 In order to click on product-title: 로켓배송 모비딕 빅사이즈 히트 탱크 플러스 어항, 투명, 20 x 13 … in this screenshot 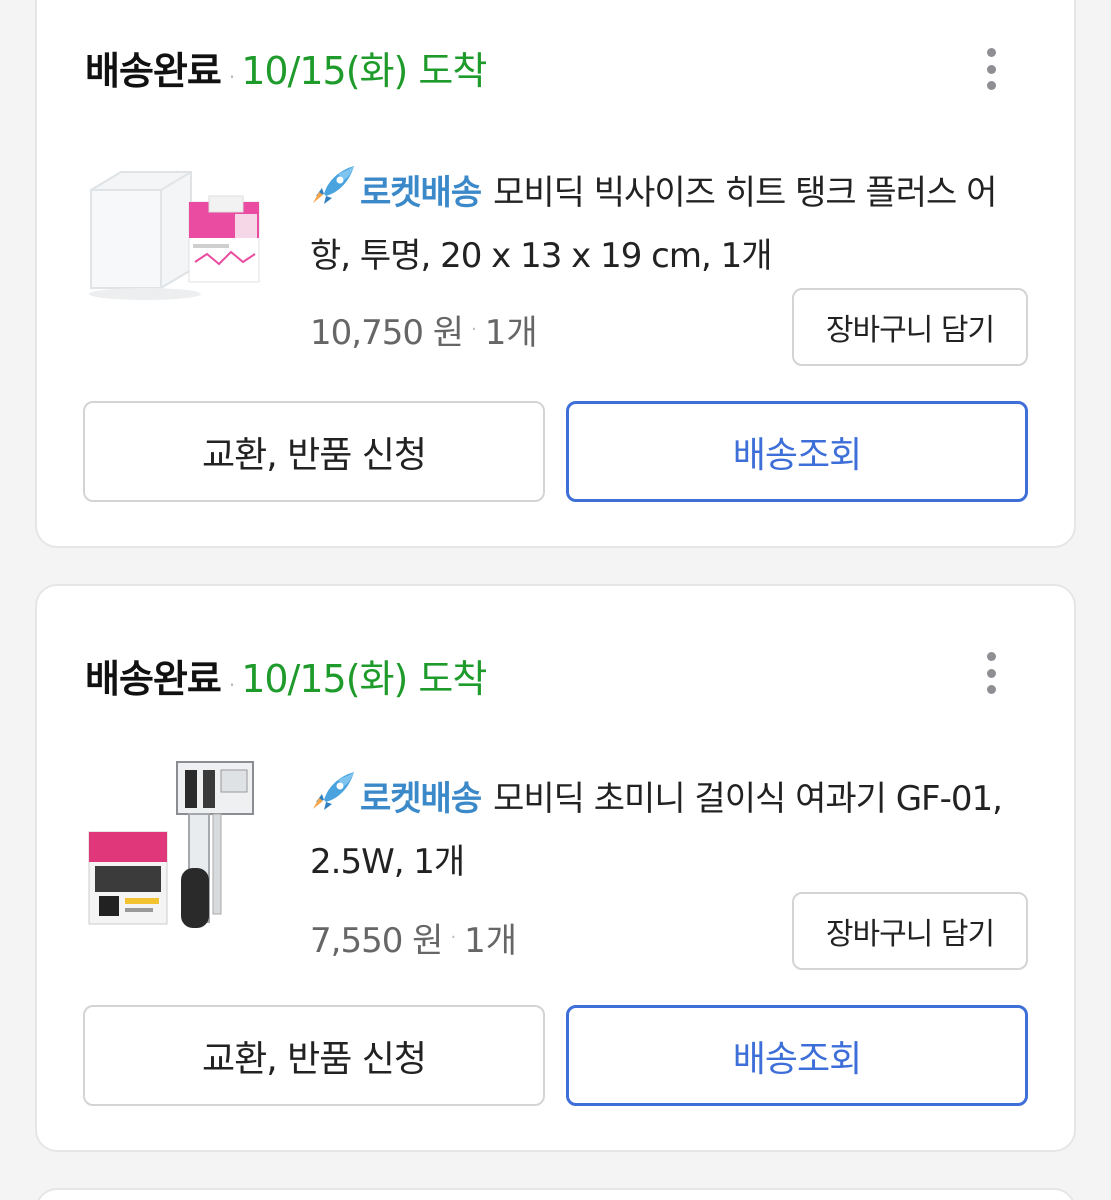, I will do `click(662, 225)`.